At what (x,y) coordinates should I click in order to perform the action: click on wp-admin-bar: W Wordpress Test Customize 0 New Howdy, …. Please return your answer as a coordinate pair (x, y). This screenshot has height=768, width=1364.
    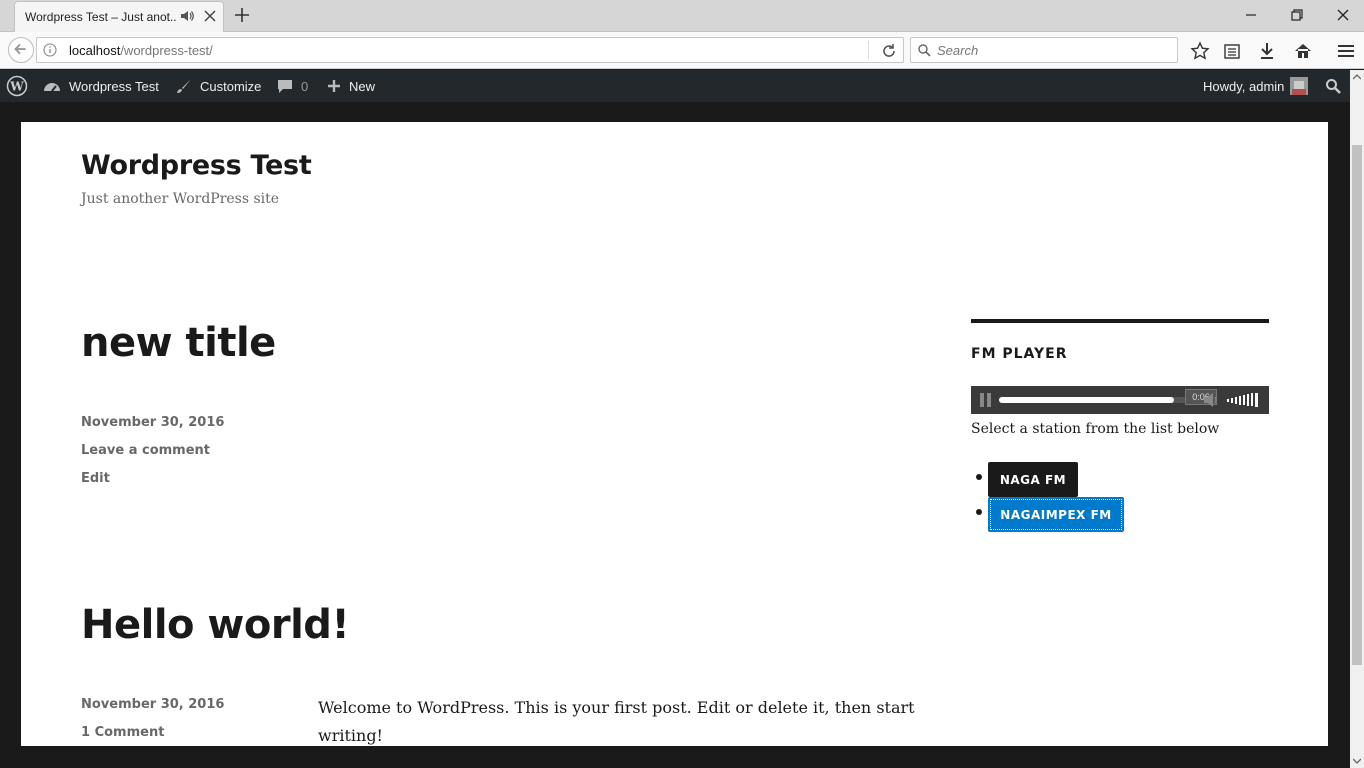
    Looking at the image, I should click on (675, 86).